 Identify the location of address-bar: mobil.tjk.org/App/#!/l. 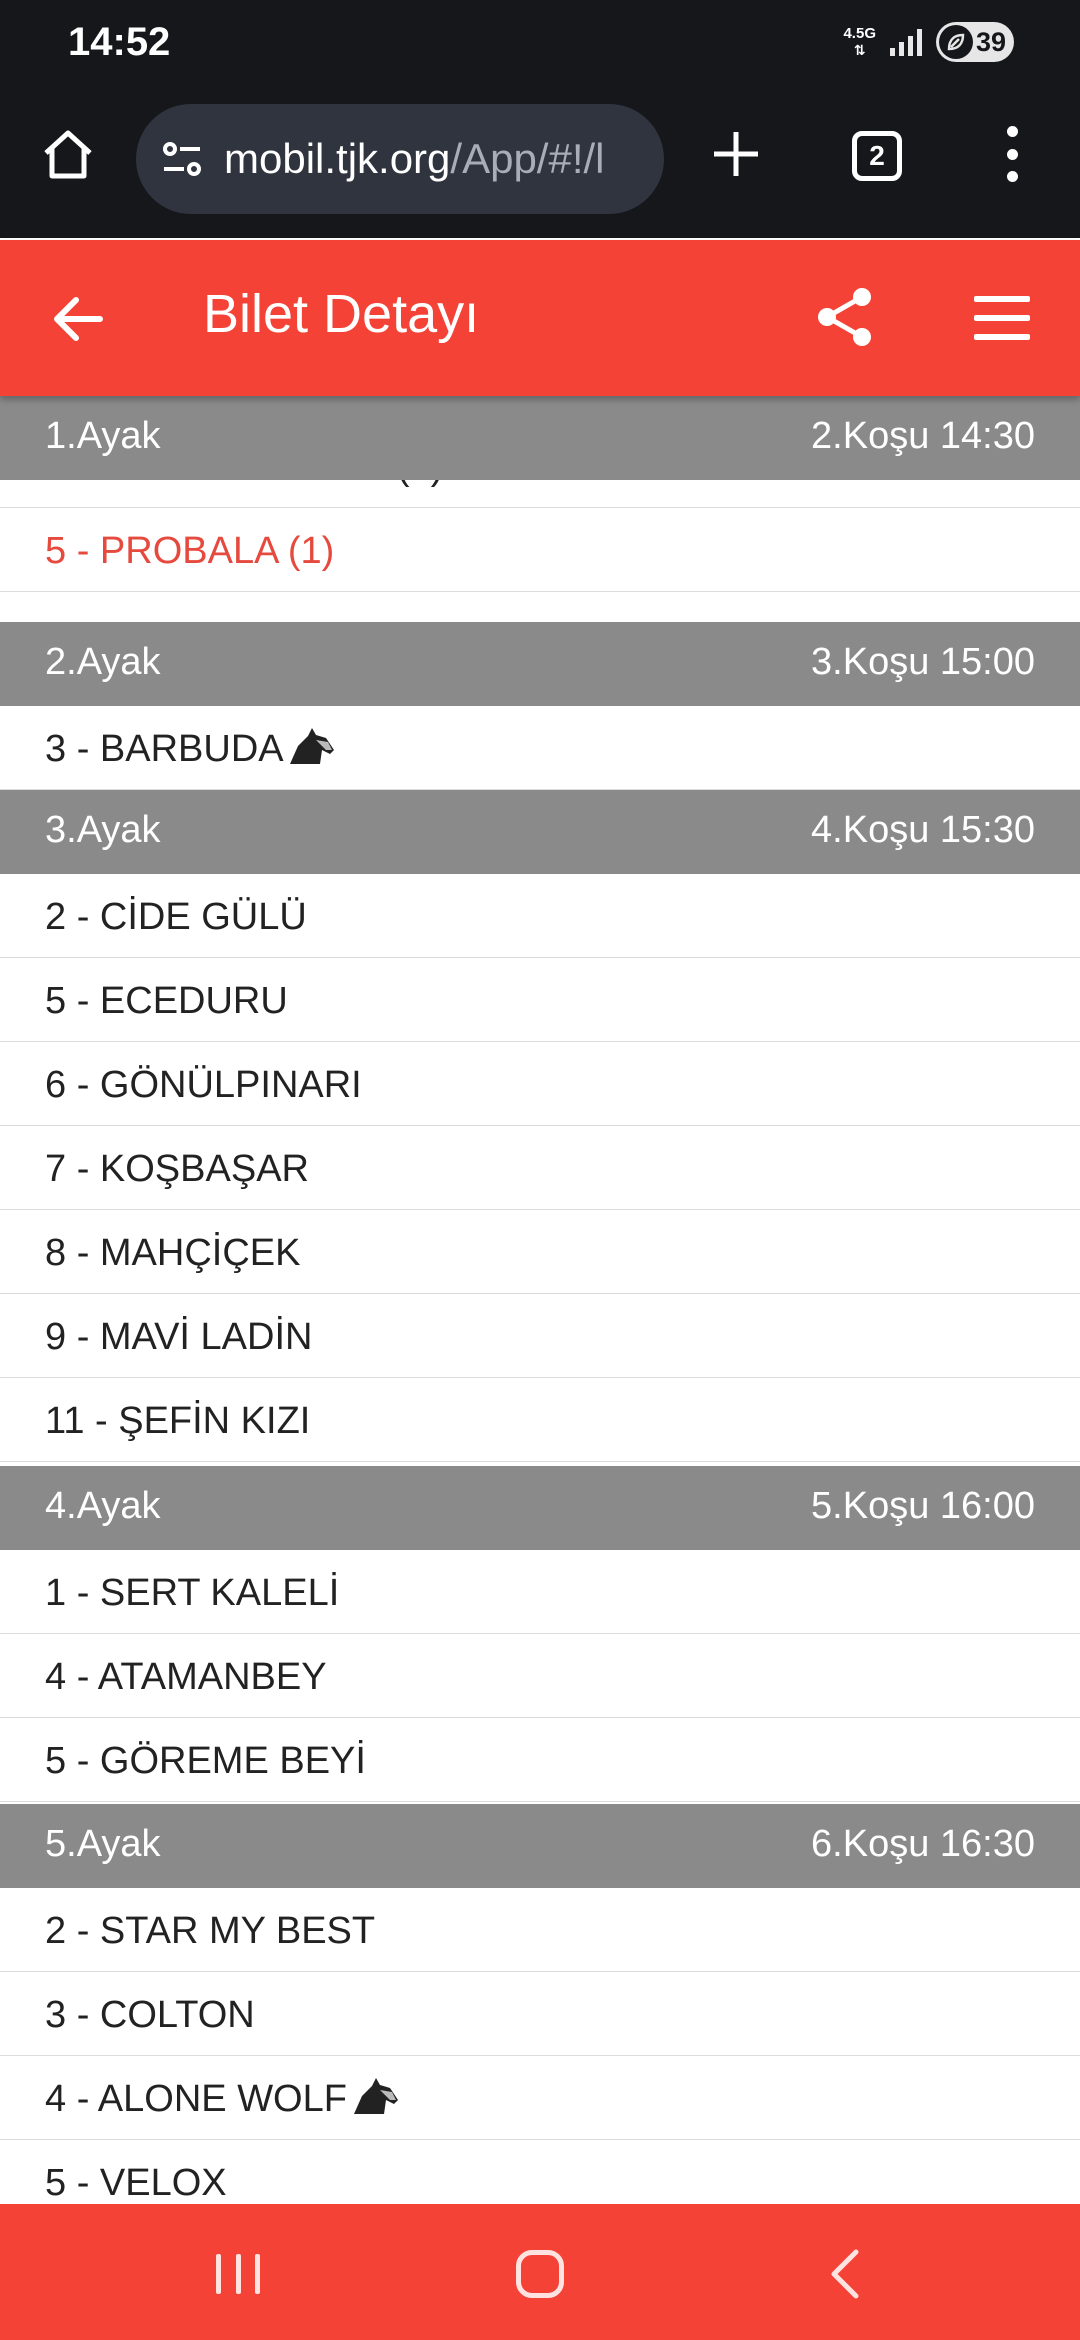
(400, 159).